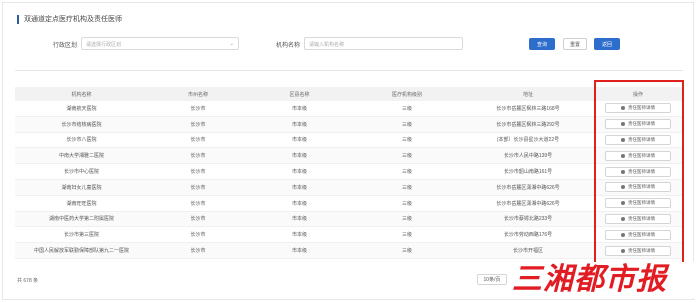 This screenshot has width=696, height=302. Describe the element at coordinates (542, 44) in the screenshot. I see `query-button: 查询` at that location.